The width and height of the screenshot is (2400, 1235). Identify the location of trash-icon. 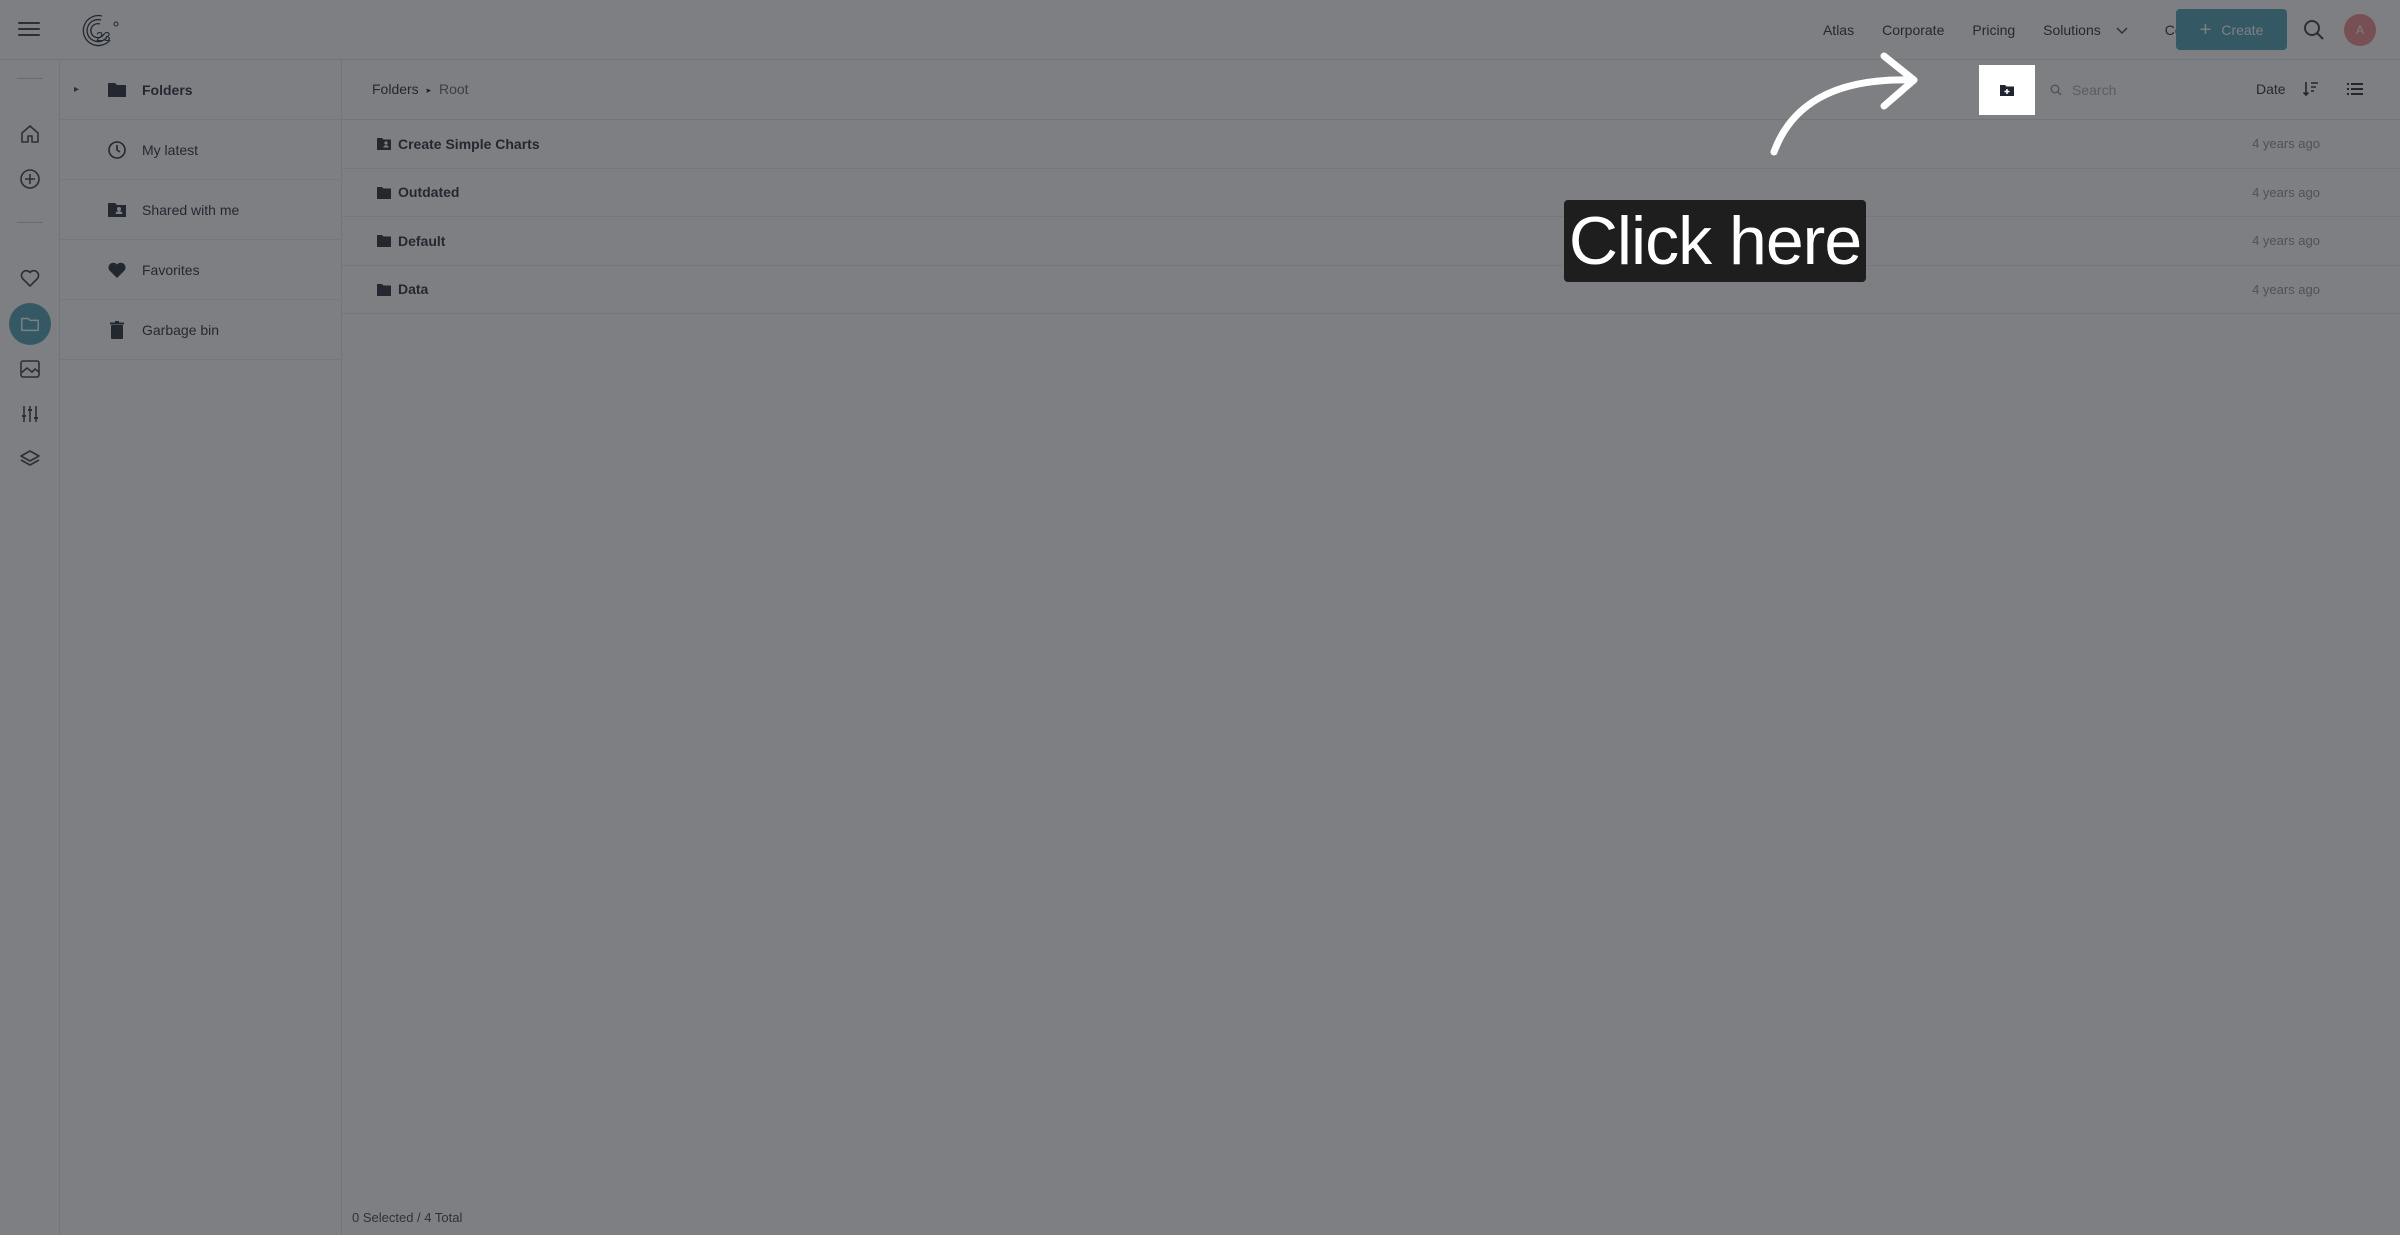
(117, 329).